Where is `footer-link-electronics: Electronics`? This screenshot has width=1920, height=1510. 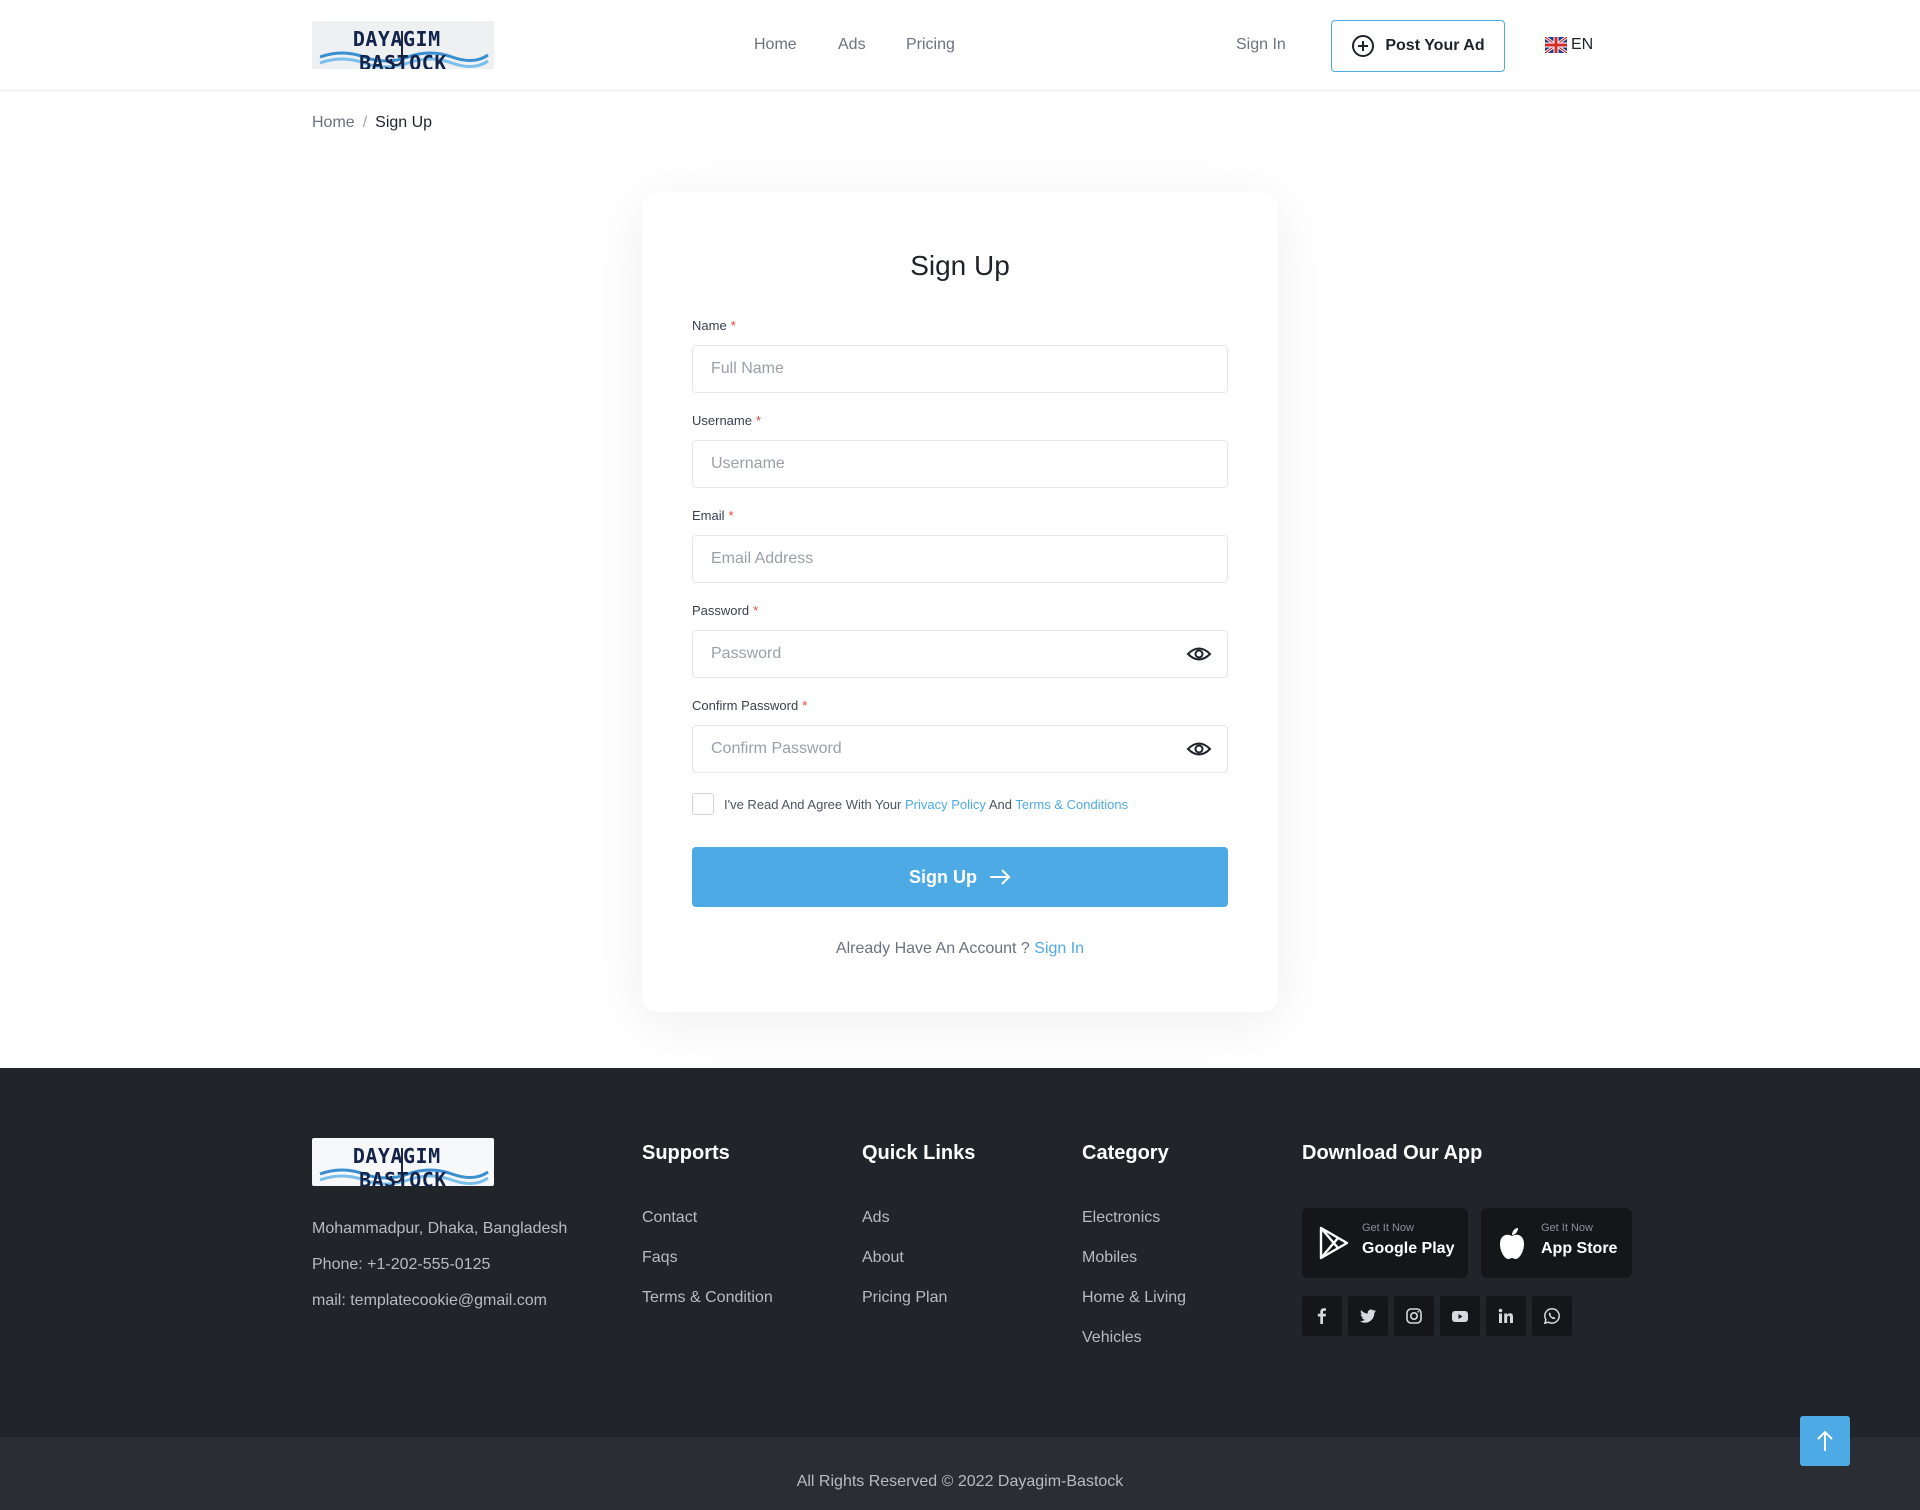
footer-link-electronics: Electronics is located at coordinates (1121, 1218).